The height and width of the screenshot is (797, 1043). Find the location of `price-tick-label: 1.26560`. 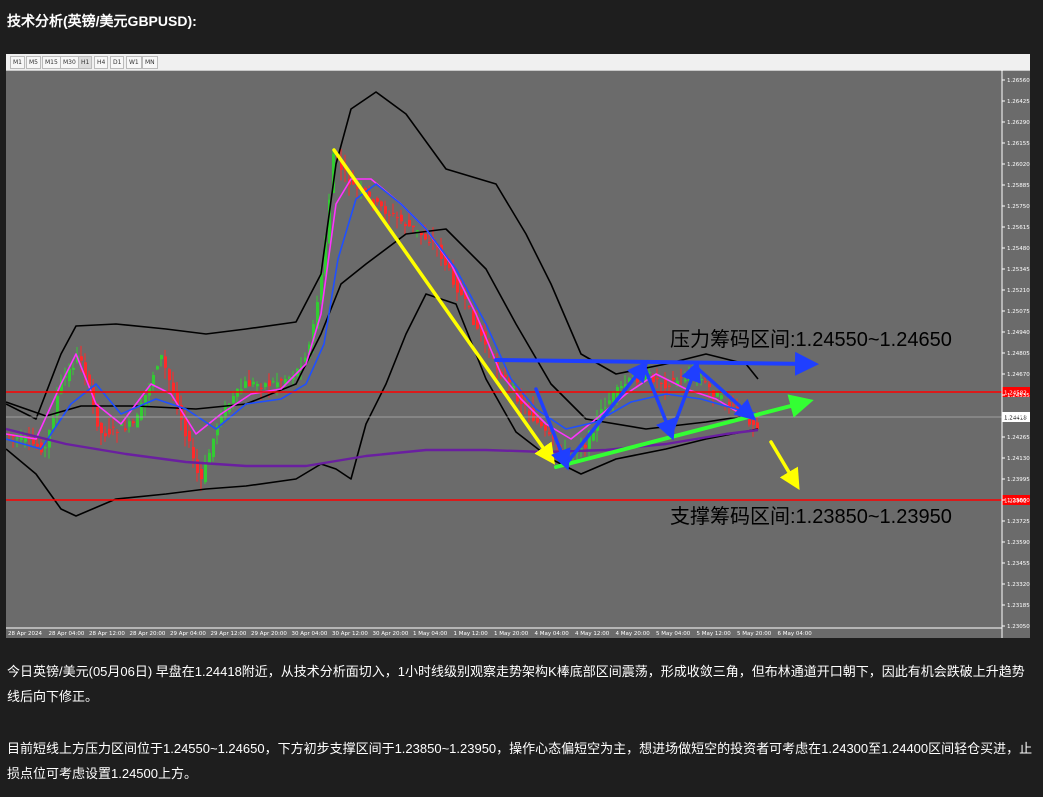

price-tick-label: 1.26560 is located at coordinates (1018, 81).